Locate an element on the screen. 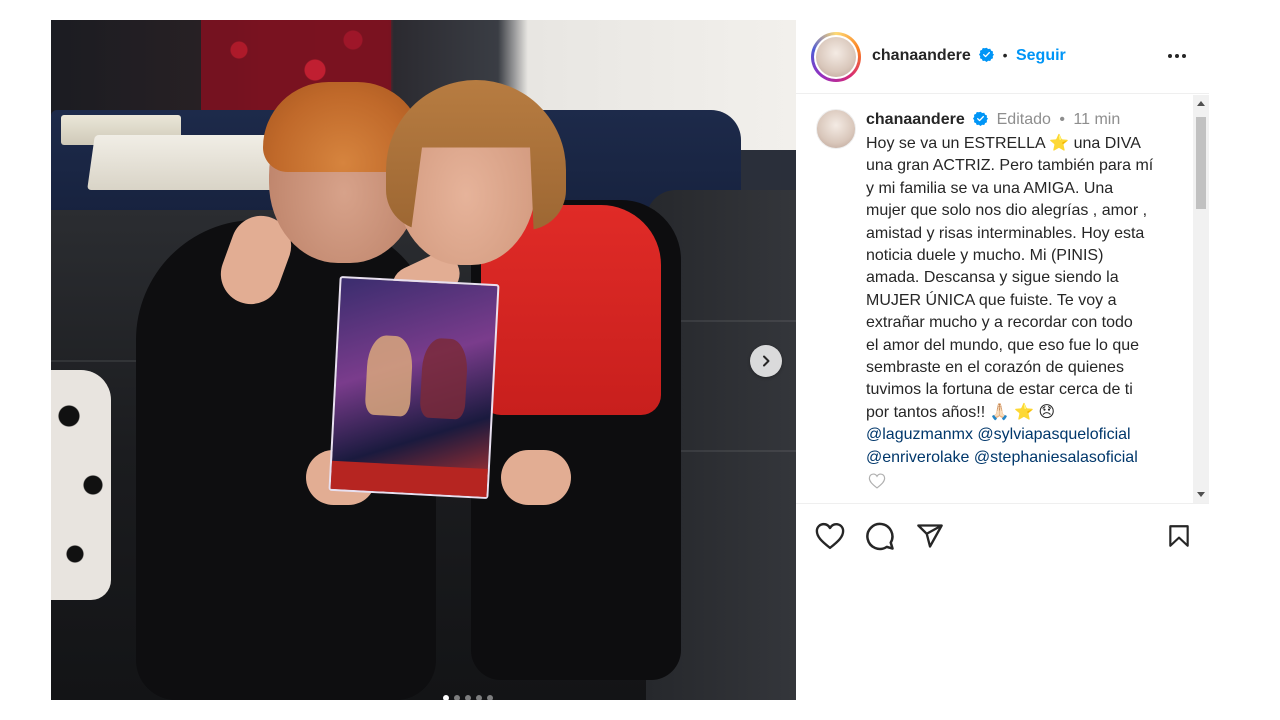 This screenshot has width=1280, height=720. scrollbar-thumb is located at coordinates (1201, 163).